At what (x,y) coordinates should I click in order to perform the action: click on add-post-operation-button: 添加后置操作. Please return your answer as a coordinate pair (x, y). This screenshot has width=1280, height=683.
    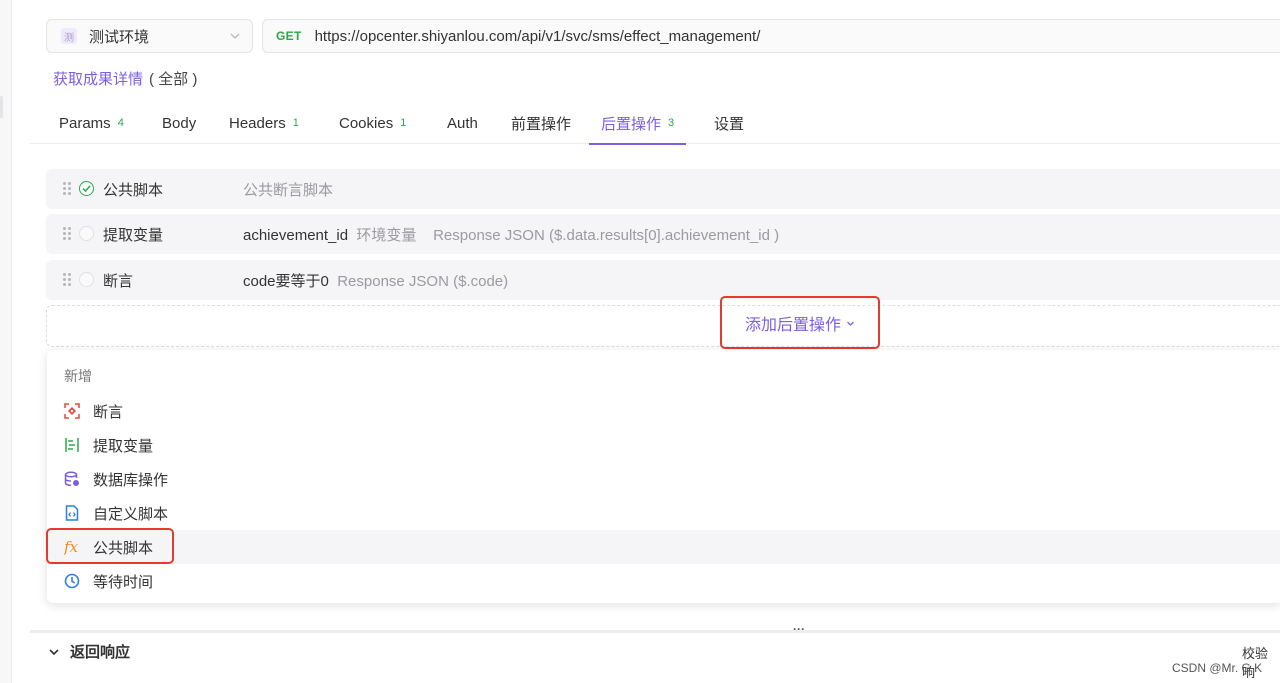
    Looking at the image, I should click on (800, 322).